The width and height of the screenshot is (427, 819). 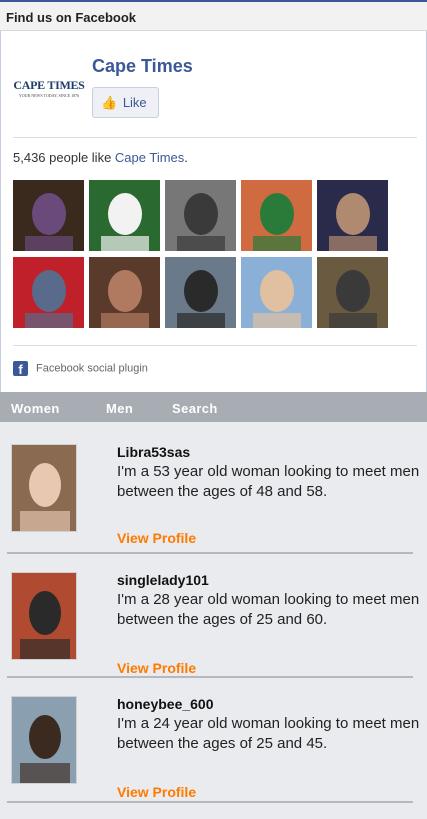 What do you see at coordinates (186, 157) in the screenshot?
I see `likes-suffix: .` at bounding box center [186, 157].